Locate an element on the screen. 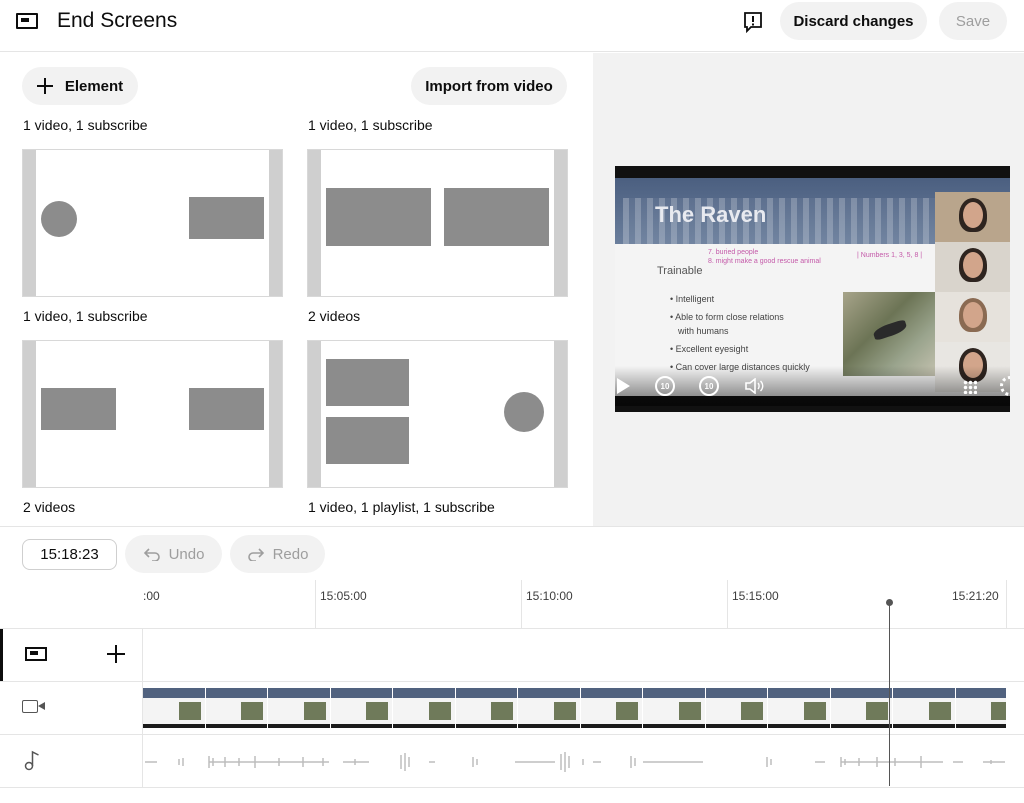  redo-button: Redo is located at coordinates (277, 554).